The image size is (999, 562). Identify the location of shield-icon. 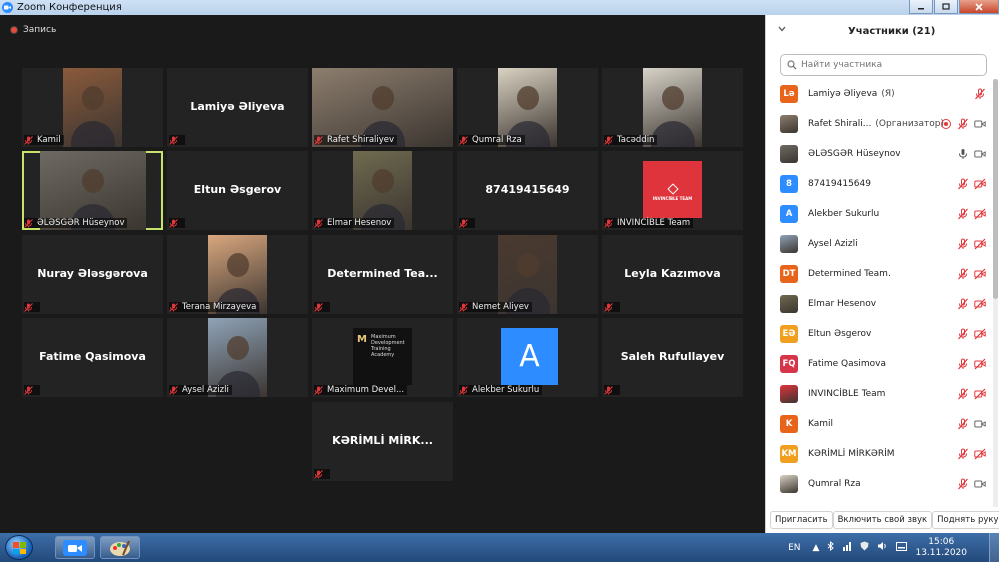
(864, 547).